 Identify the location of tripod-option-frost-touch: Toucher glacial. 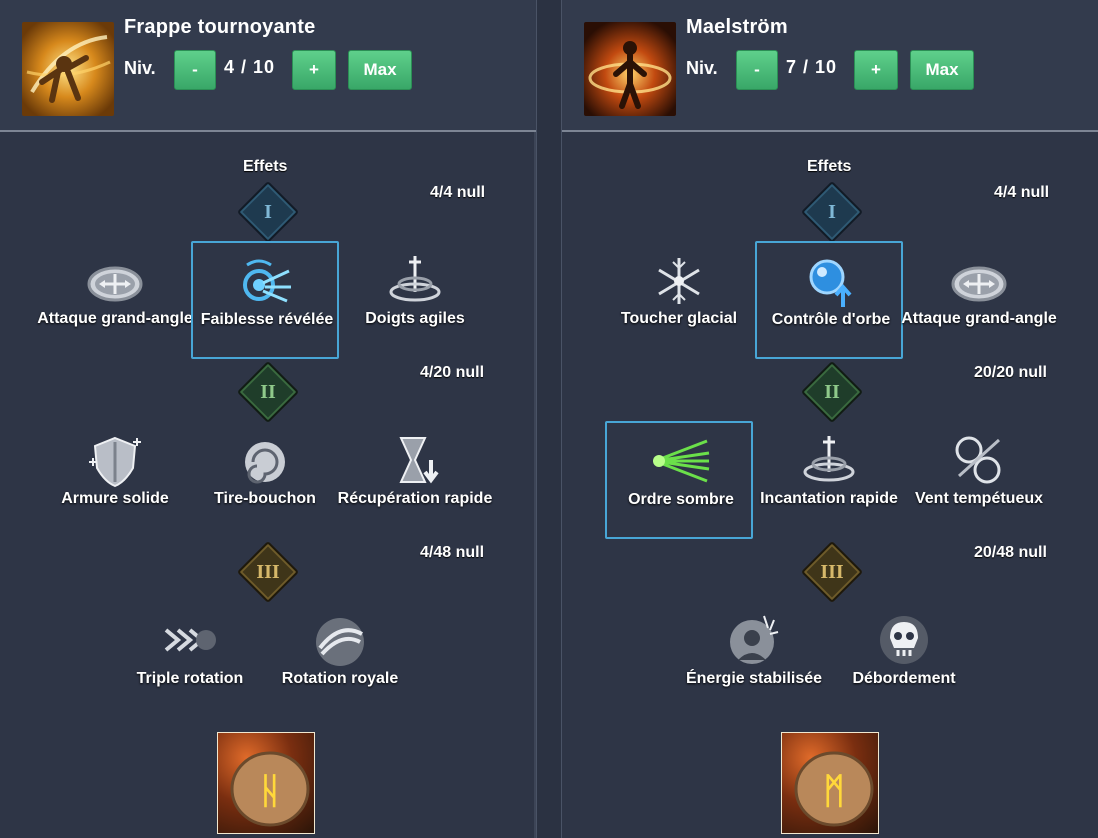
(679, 301).